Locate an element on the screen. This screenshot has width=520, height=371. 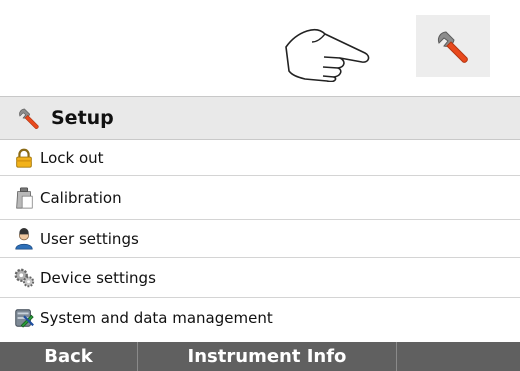
menu-item-user-settings: User settings is located at coordinates (260, 239).